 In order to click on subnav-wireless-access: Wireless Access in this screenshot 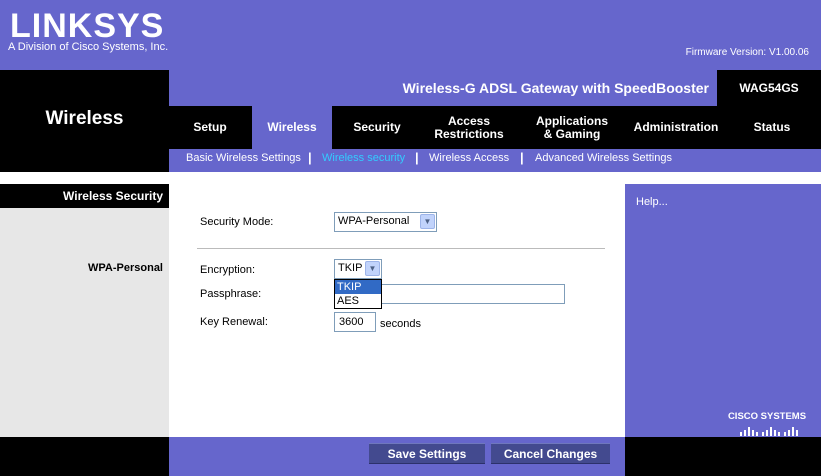, I will do `click(469, 158)`.